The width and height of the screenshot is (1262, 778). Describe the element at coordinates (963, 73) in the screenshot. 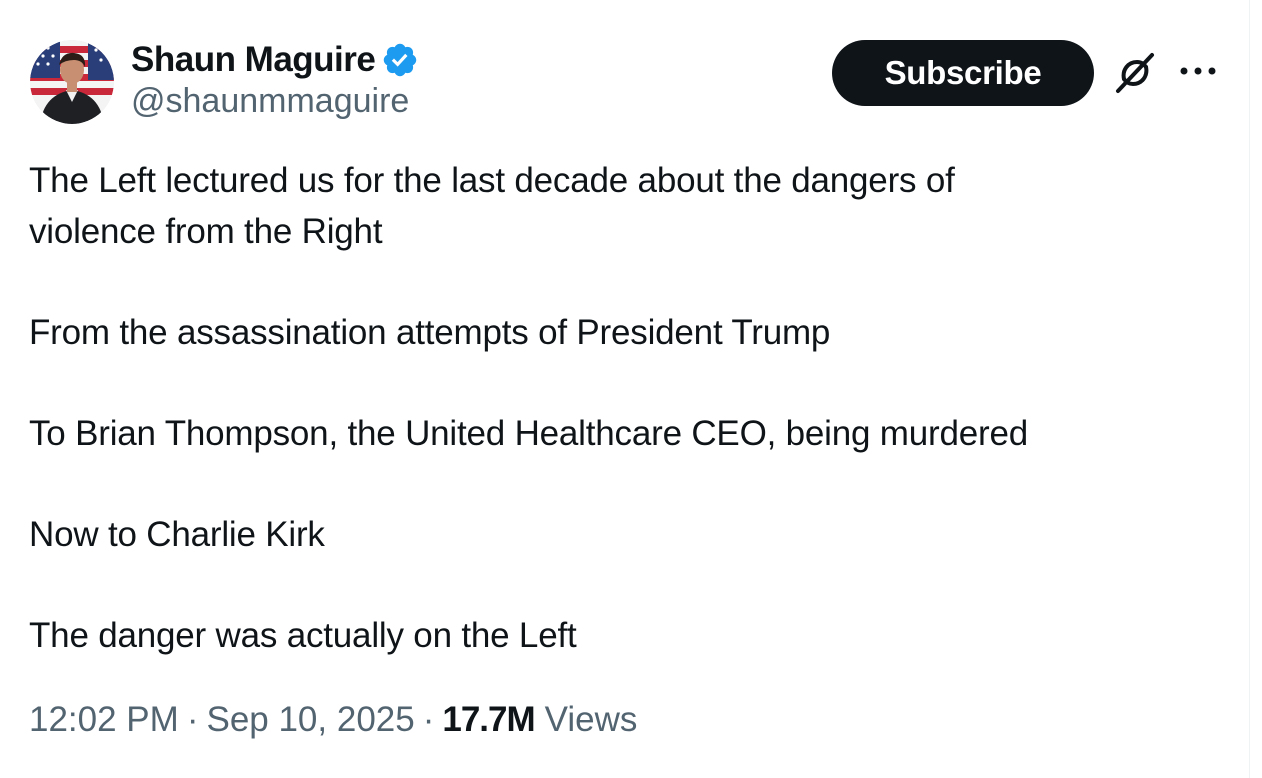

I see `subscribe-button: Subscribe` at that location.